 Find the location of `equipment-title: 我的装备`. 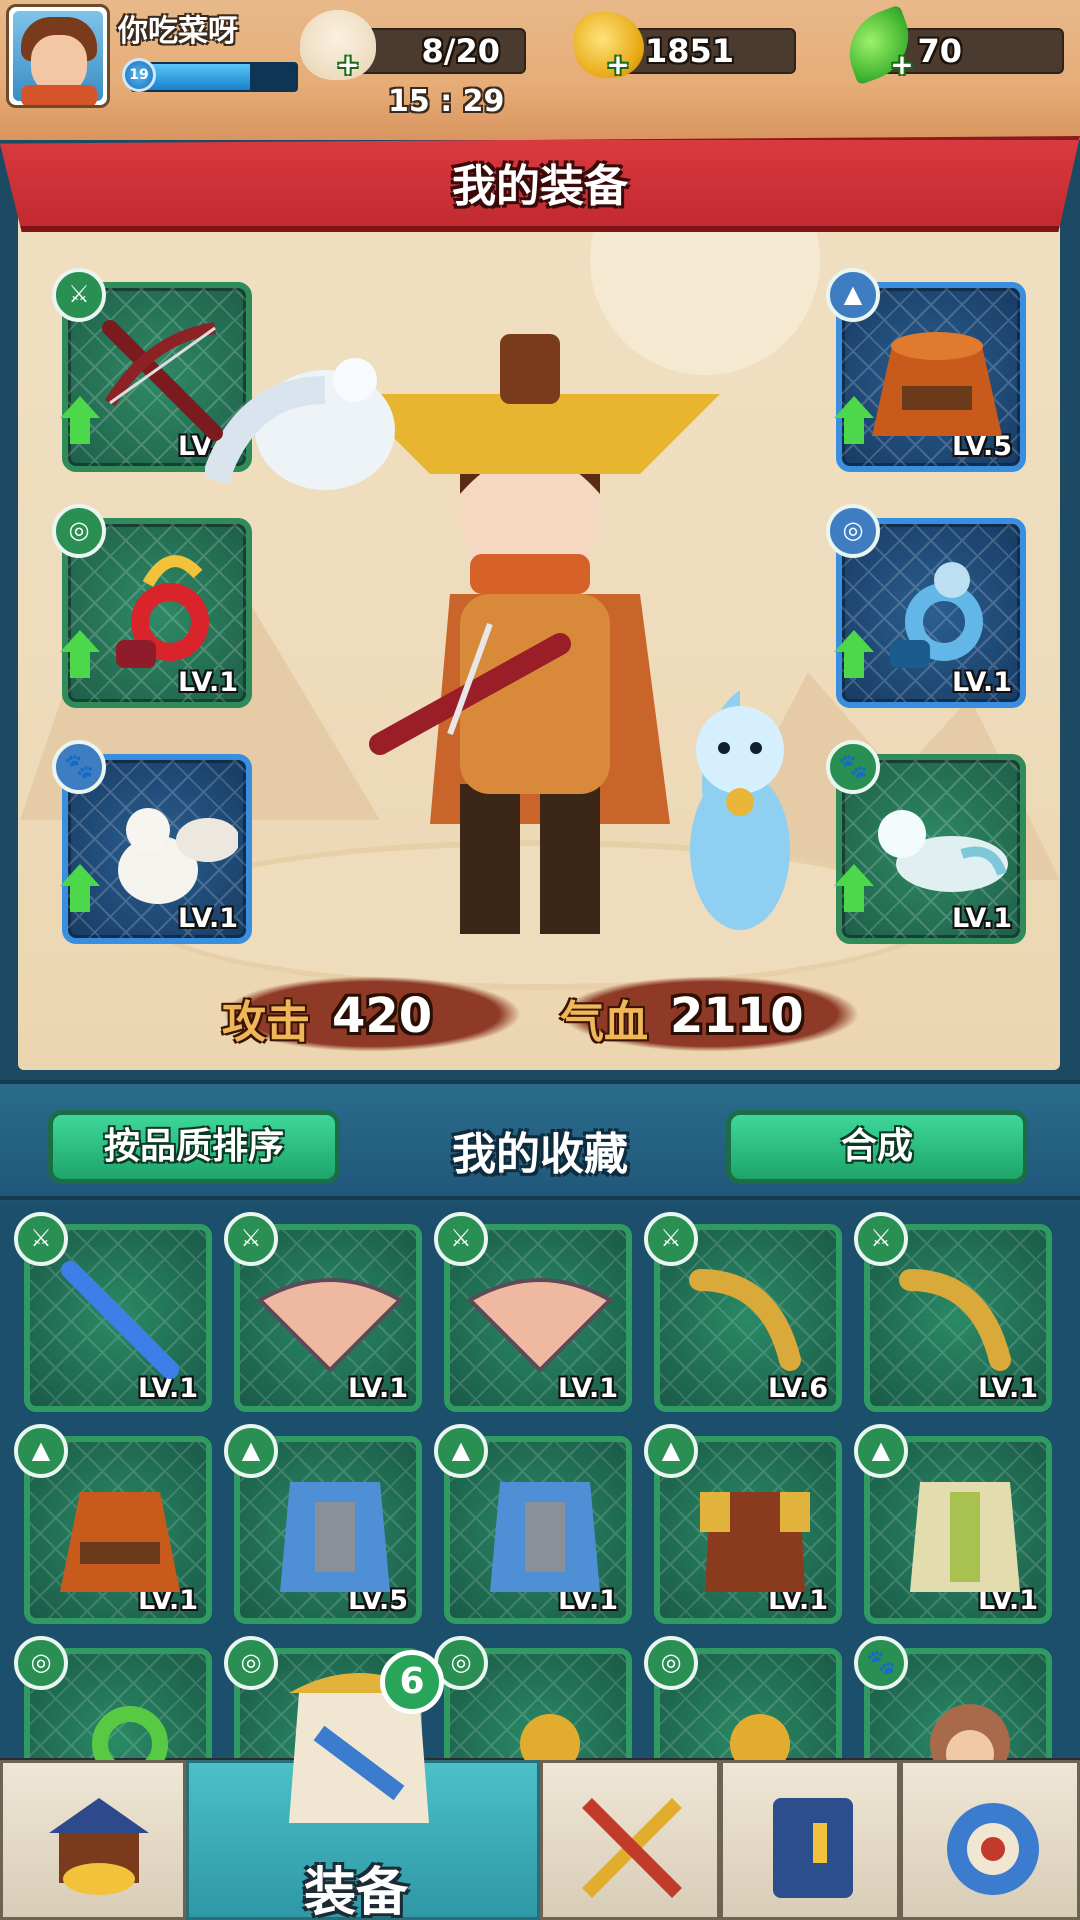

equipment-title: 我的装备 is located at coordinates (540, 186).